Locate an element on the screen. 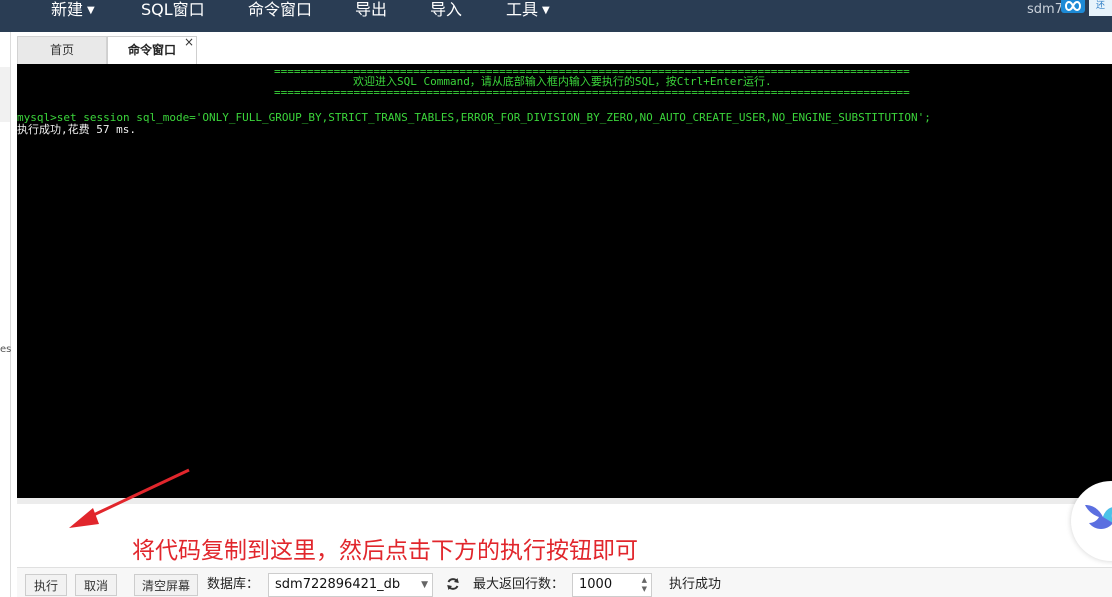 This screenshot has width=1112, height=597. menu-new: 新建 ▼ is located at coordinates (73, 10).